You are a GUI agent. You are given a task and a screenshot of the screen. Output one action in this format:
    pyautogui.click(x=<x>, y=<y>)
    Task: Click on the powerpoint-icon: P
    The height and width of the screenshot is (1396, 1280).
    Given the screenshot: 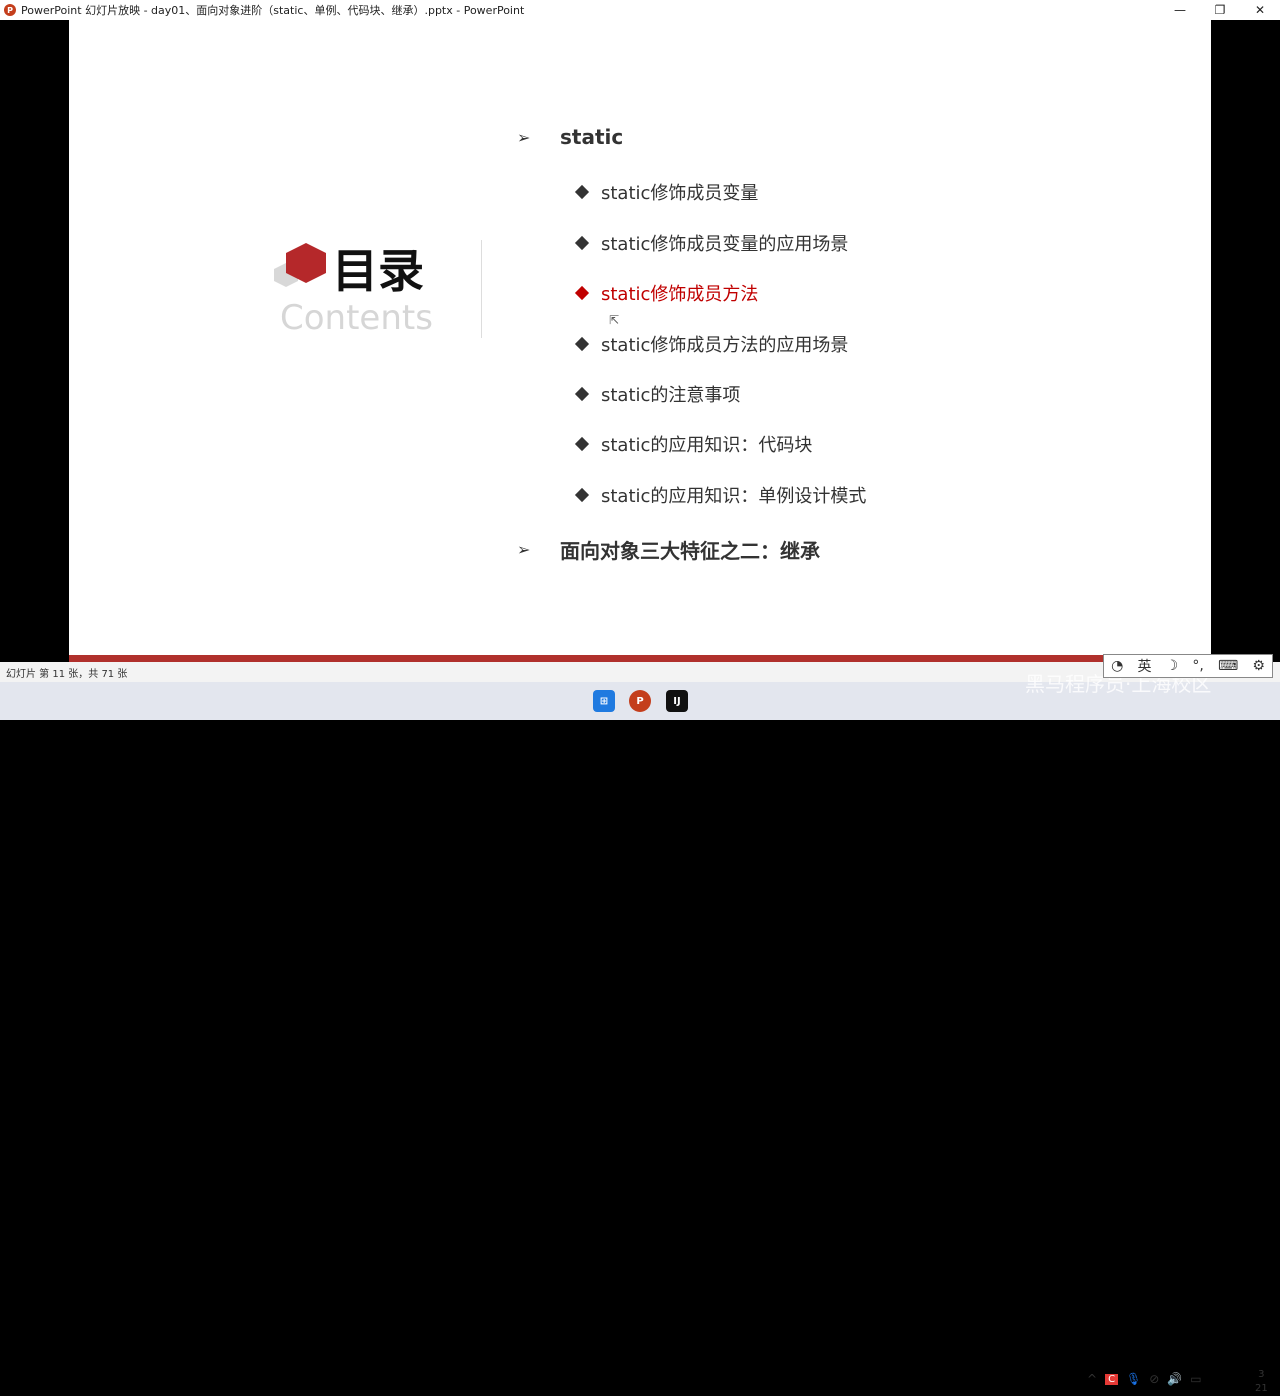 What is the action you would take?
    pyautogui.click(x=10, y=10)
    